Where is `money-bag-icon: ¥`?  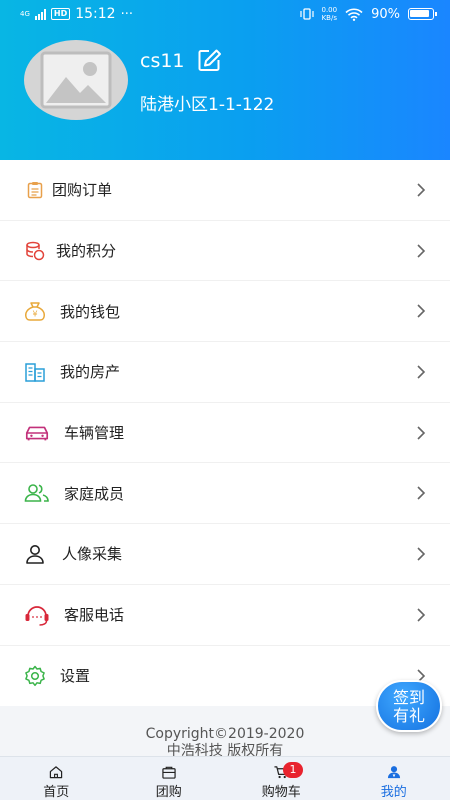 money-bag-icon: ¥ is located at coordinates (35, 311).